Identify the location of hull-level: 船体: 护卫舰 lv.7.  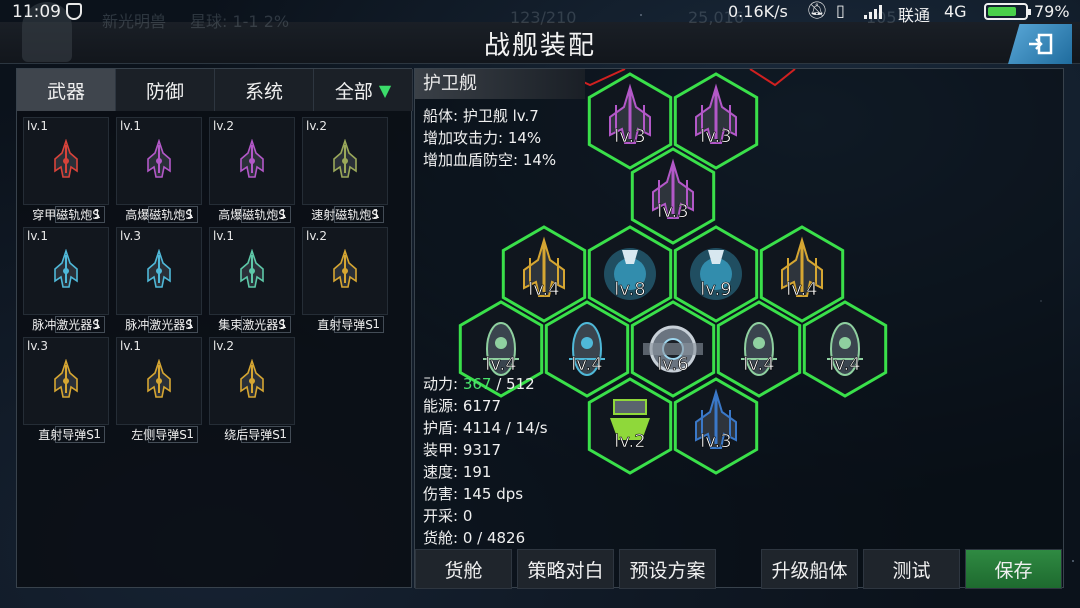
(481, 116).